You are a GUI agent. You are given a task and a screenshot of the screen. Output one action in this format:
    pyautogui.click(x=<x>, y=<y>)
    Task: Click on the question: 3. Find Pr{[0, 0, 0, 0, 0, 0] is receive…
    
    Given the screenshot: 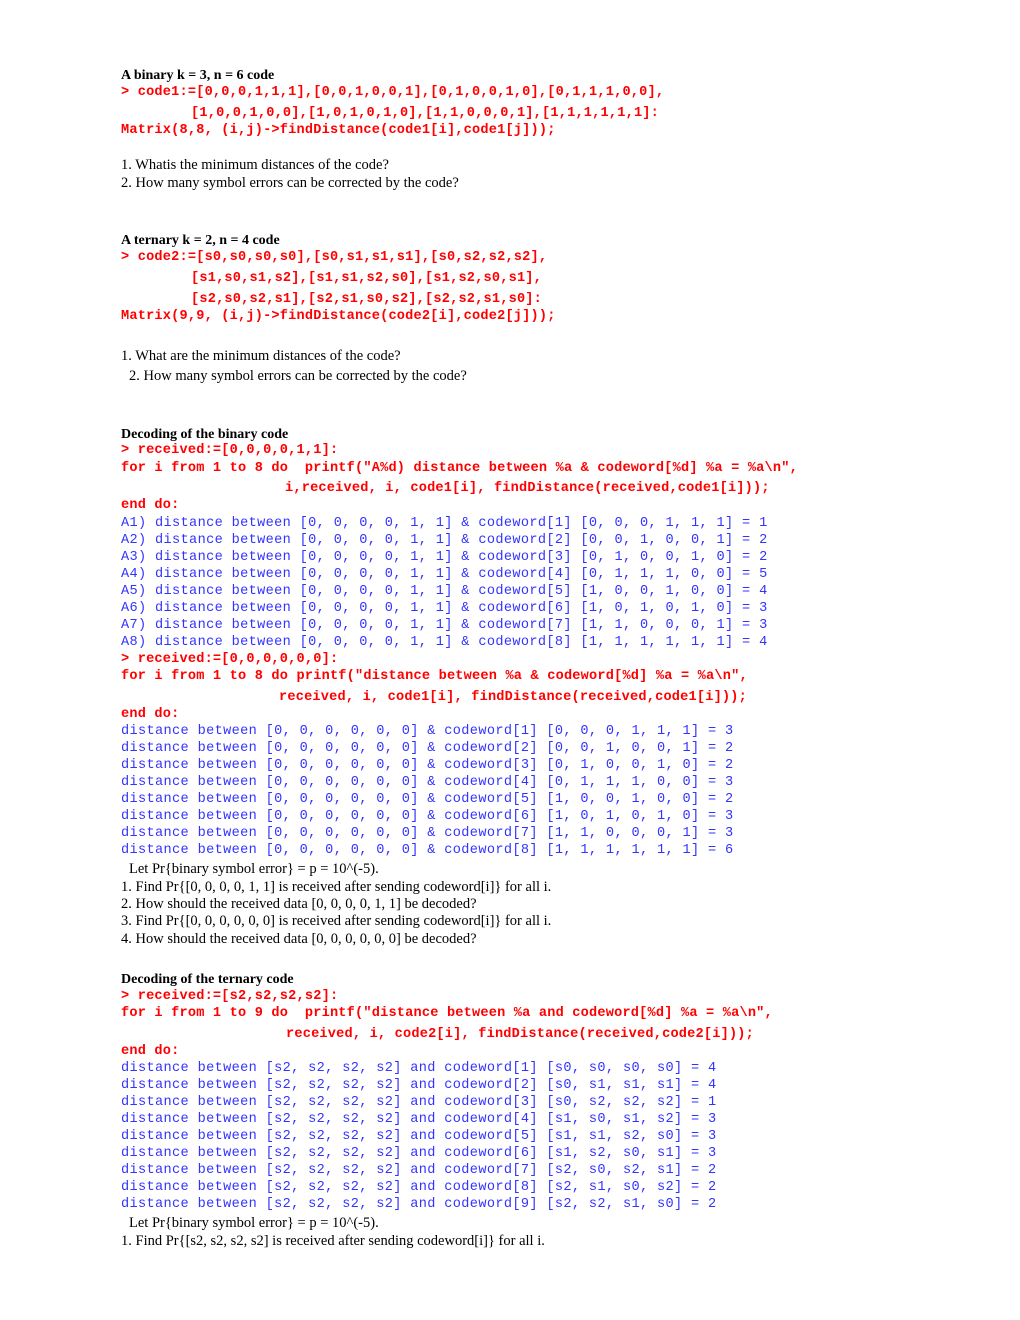 What is the action you would take?
    pyautogui.click(x=336, y=921)
    